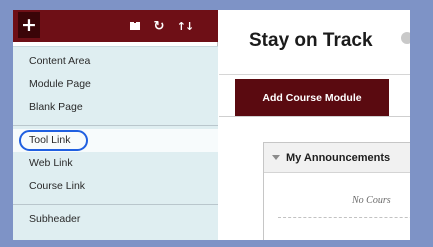 The height and width of the screenshot is (247, 433). I want to click on announcements-empty-text: No Cours, so click(371, 200).